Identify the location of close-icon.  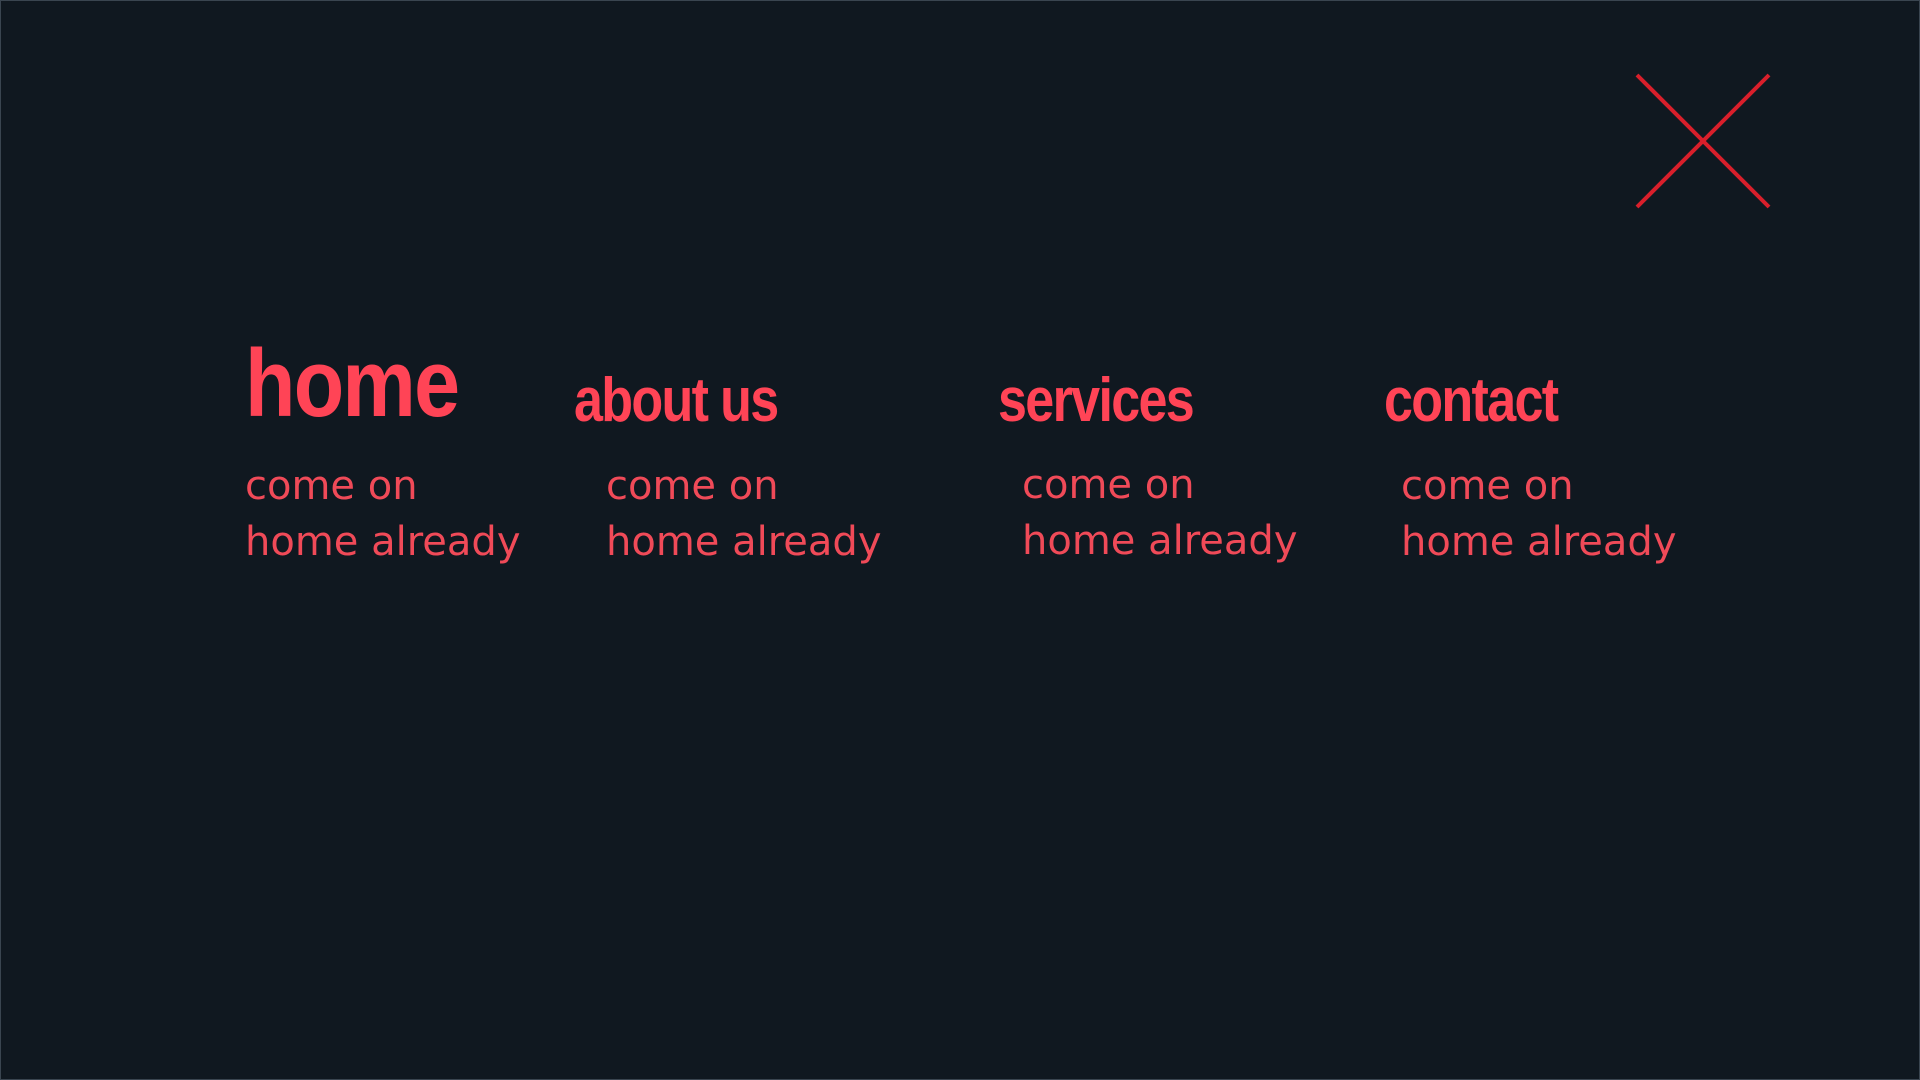
(1703, 141).